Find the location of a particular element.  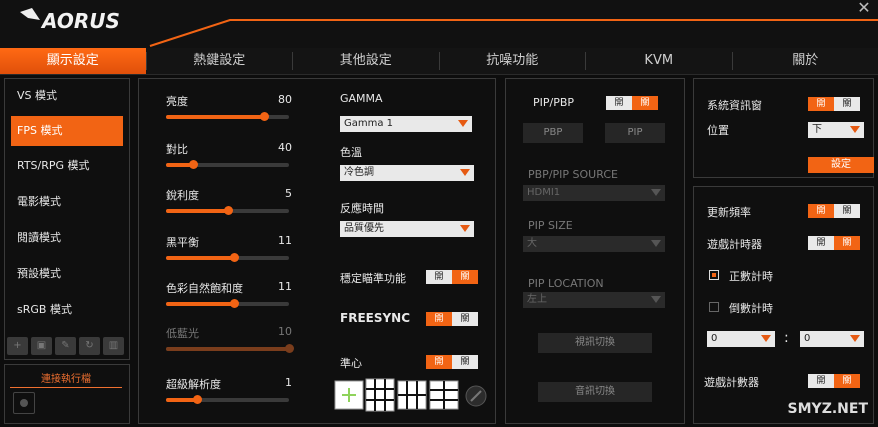

tab-kvm: KVM is located at coordinates (659, 61).